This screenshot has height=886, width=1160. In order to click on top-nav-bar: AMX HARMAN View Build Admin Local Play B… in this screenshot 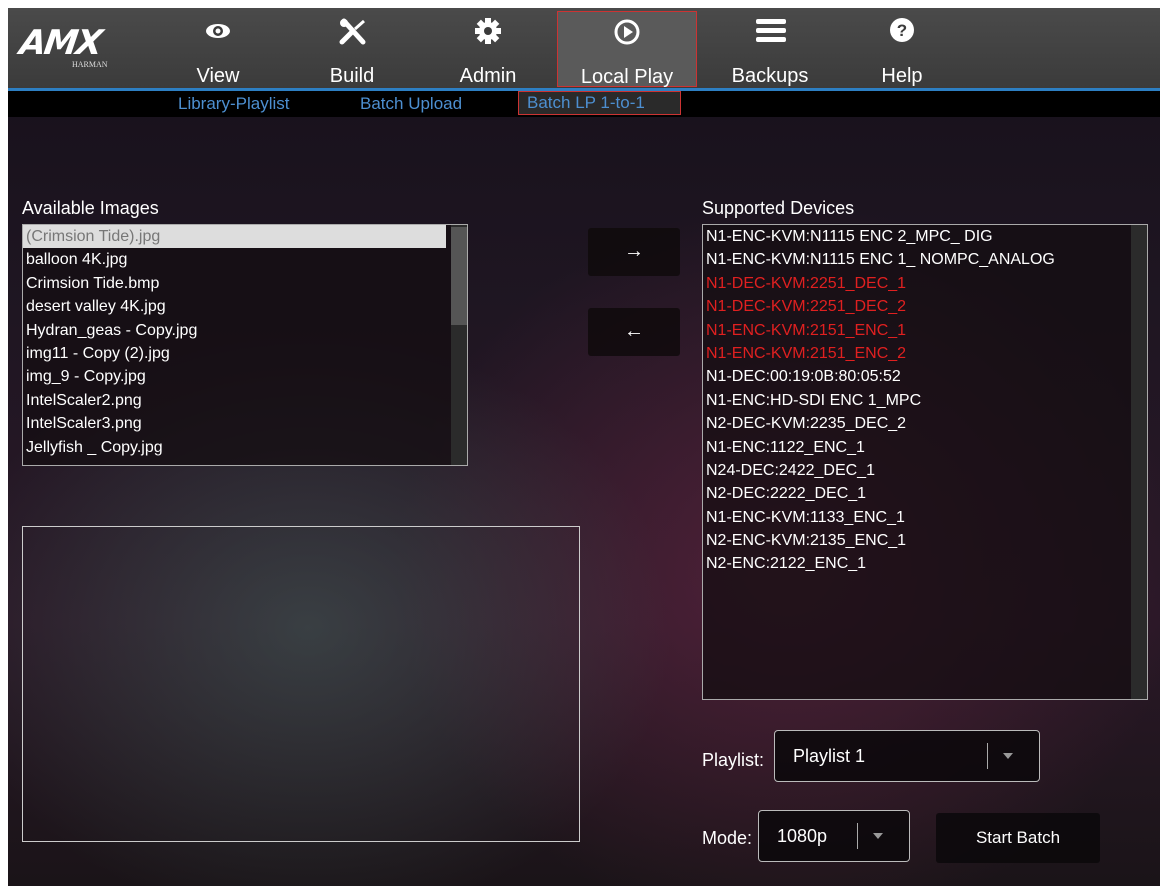, I will do `click(584, 48)`.